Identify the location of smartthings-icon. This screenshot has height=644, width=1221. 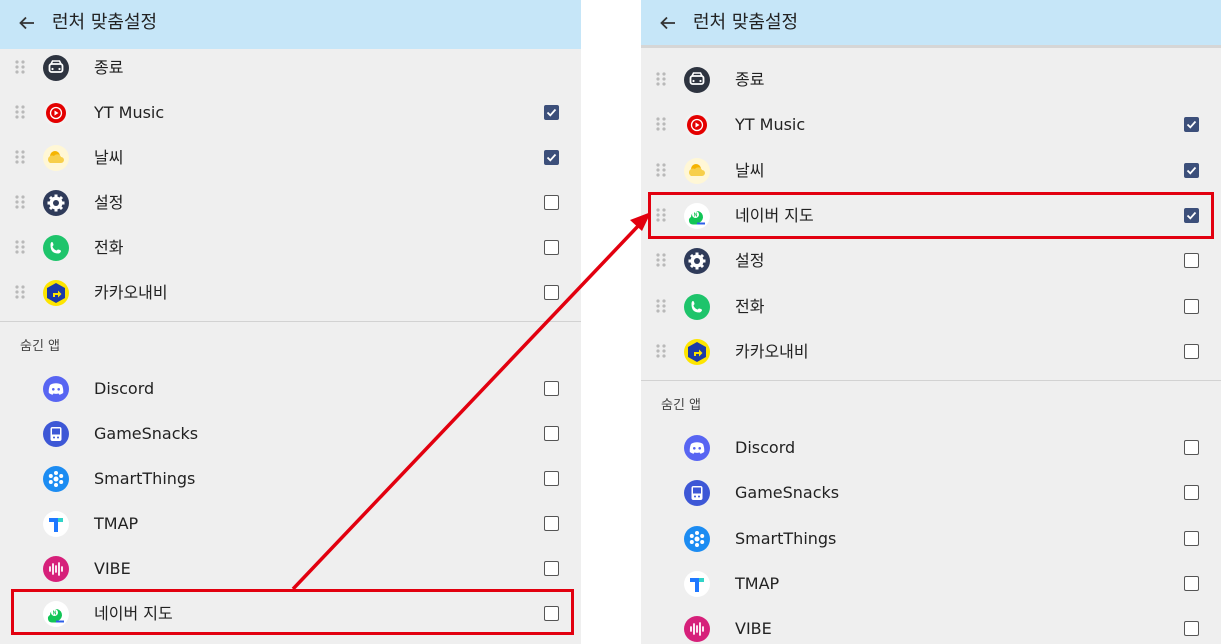
(56, 479).